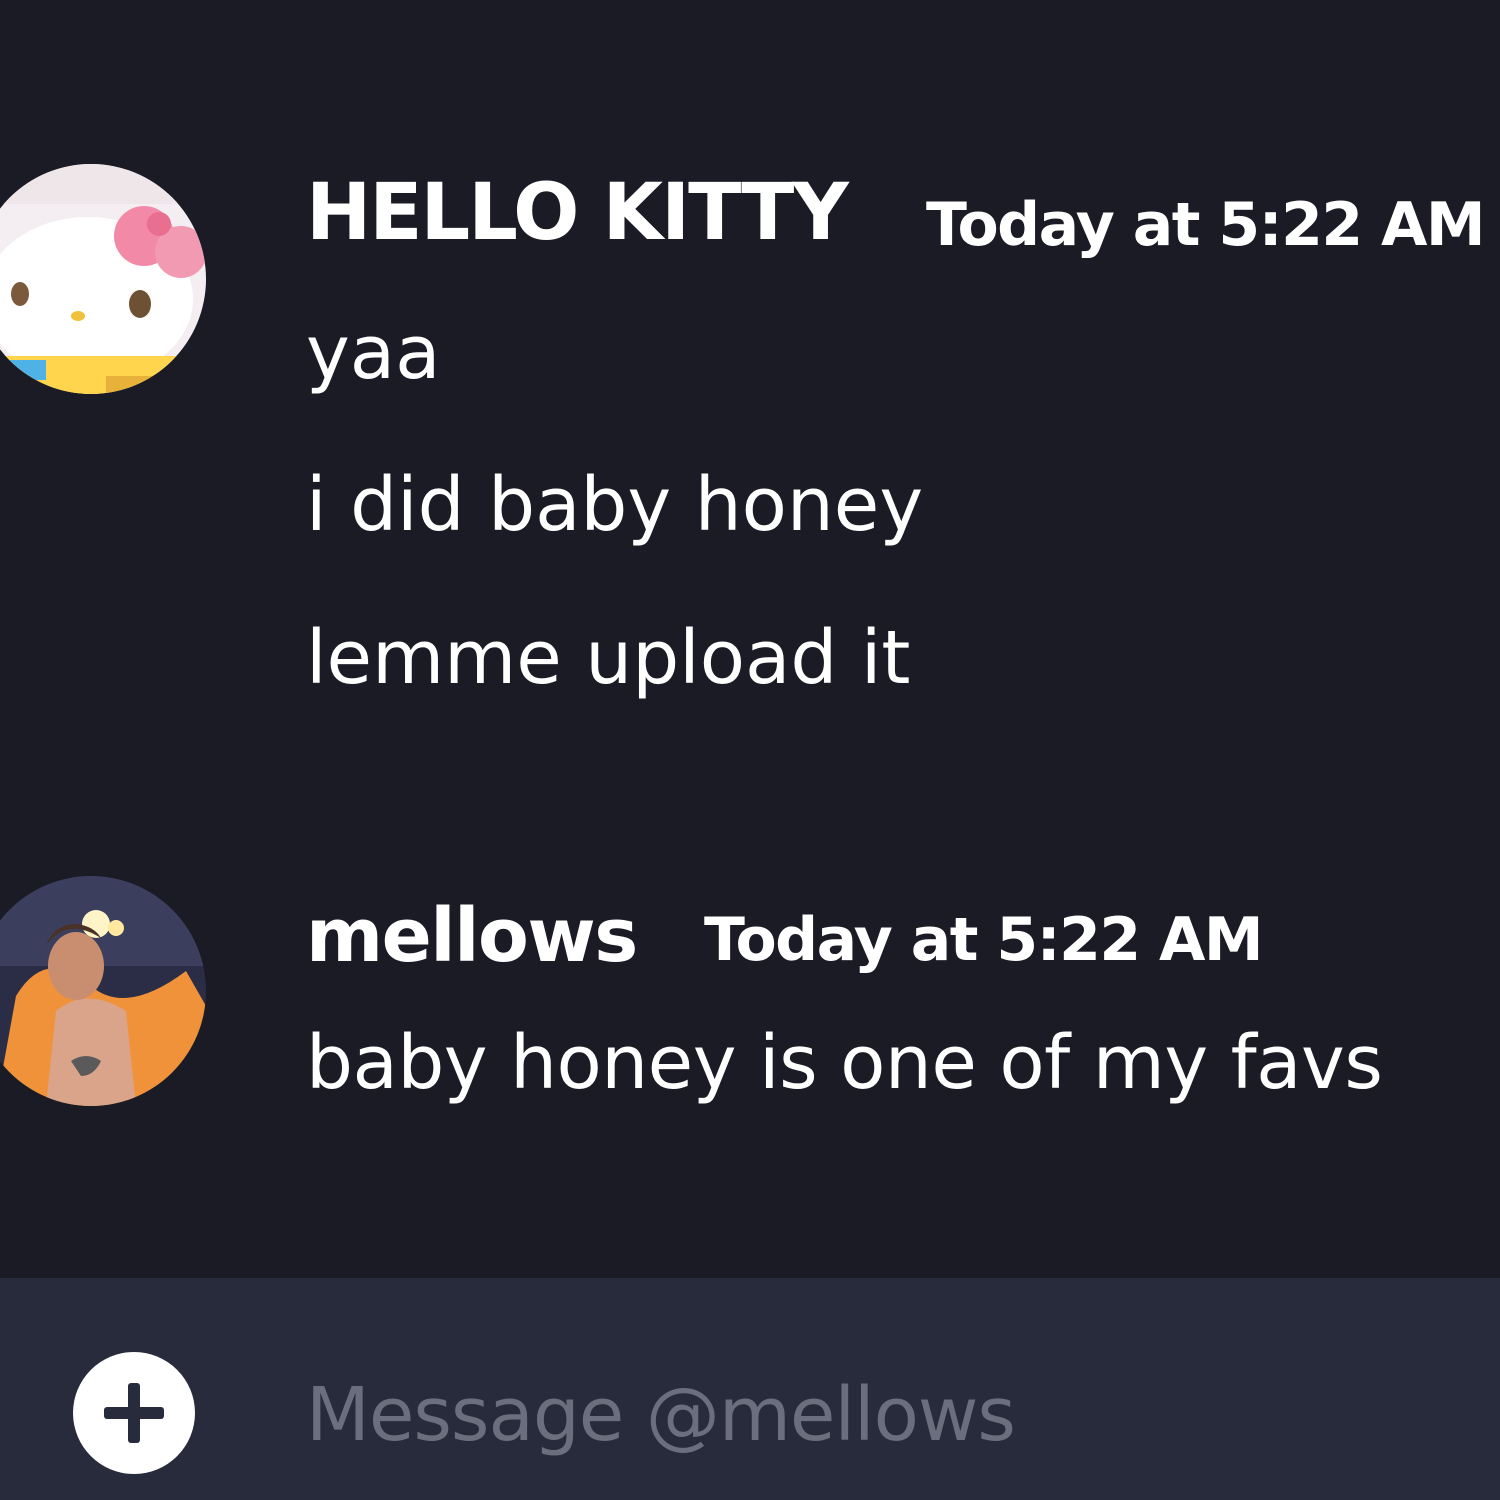  I want to click on message-input, so click(881, 1415).